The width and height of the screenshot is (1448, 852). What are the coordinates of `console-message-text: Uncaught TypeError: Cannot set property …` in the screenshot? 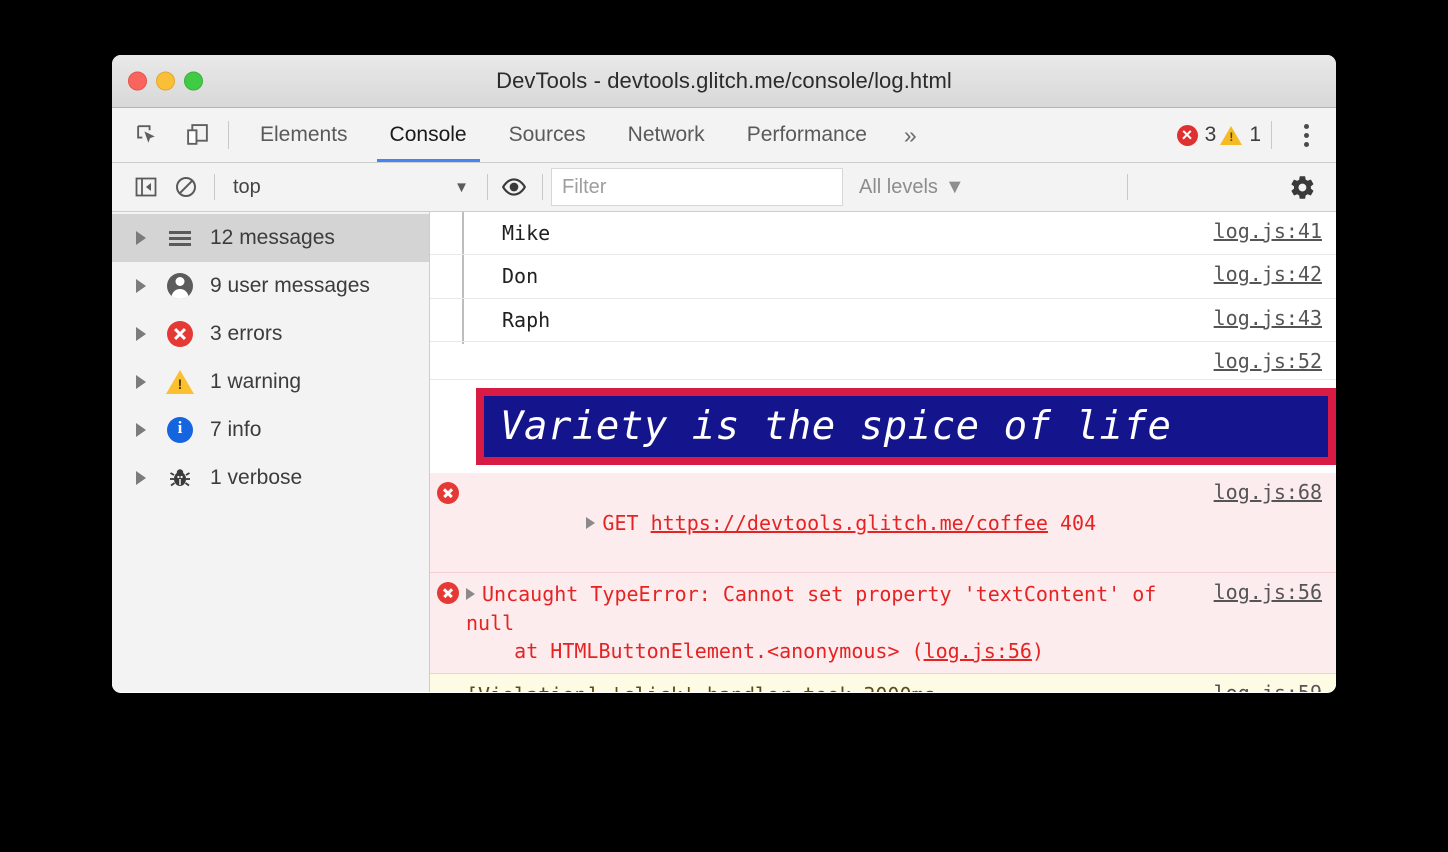 It's located at (835, 622).